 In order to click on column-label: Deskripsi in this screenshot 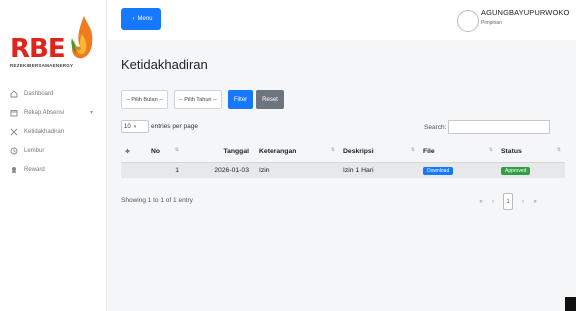, I will do `click(358, 151)`.